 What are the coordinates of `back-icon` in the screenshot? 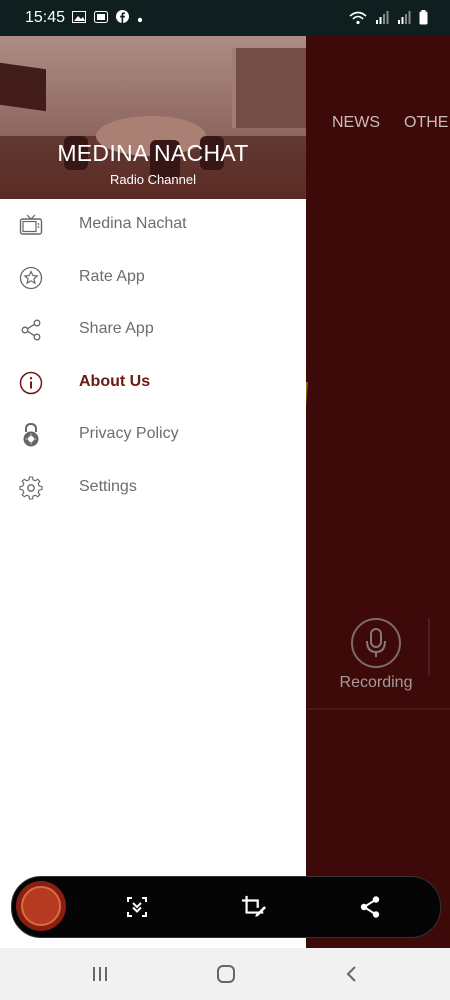 It's located at (352, 974).